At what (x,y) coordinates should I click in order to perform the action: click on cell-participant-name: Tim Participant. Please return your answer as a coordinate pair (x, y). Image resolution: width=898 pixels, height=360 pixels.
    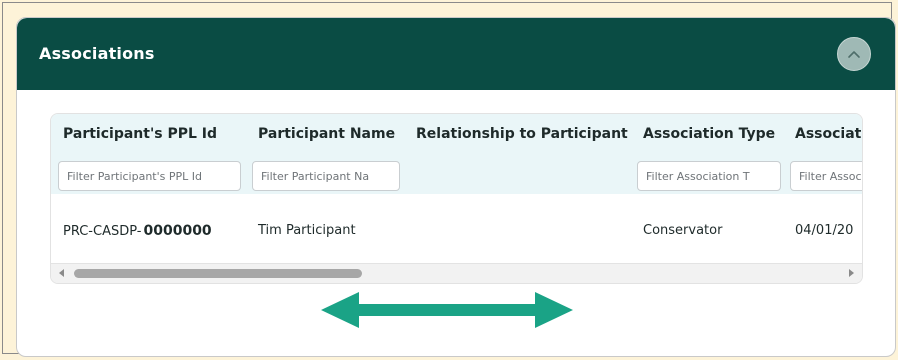
    Looking at the image, I should click on (307, 230).